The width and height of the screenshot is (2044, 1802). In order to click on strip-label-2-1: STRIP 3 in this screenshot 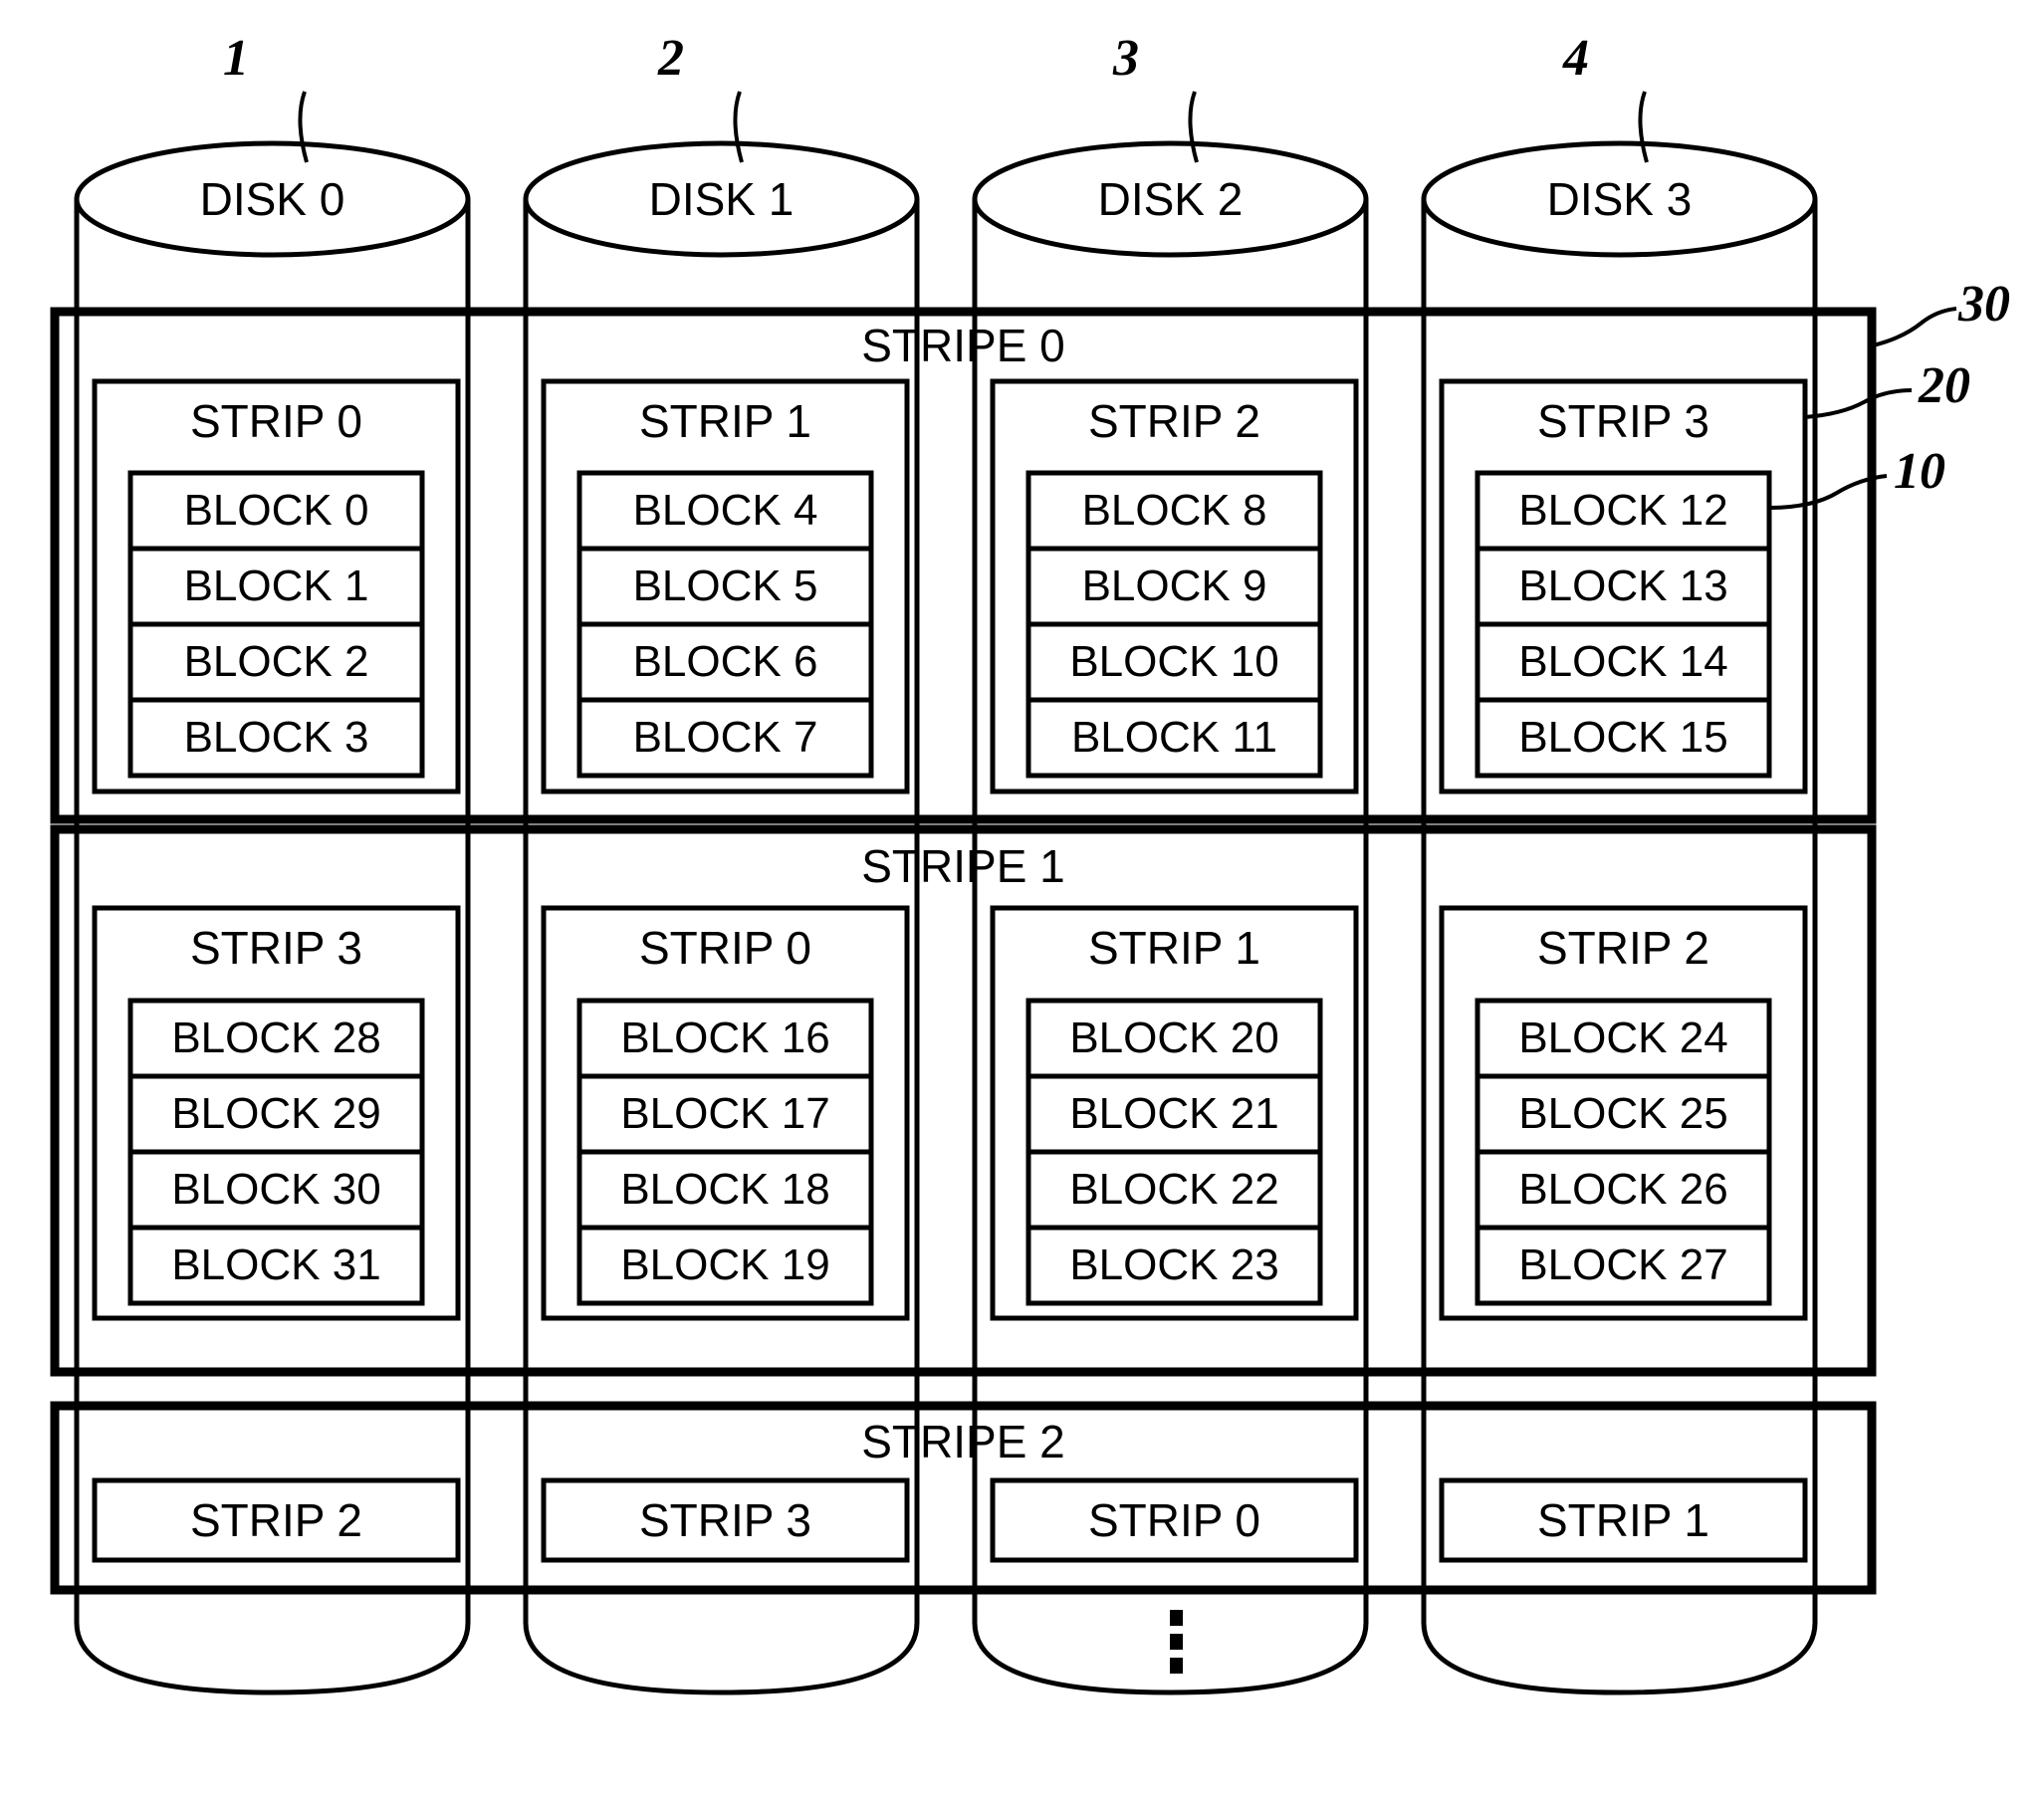, I will do `click(725, 1520)`.